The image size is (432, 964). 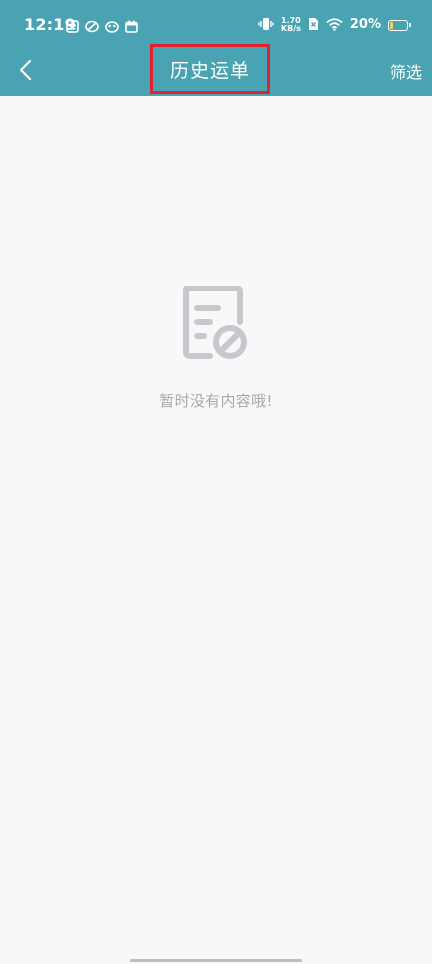 I want to click on calendar-icon, so click(x=131, y=27).